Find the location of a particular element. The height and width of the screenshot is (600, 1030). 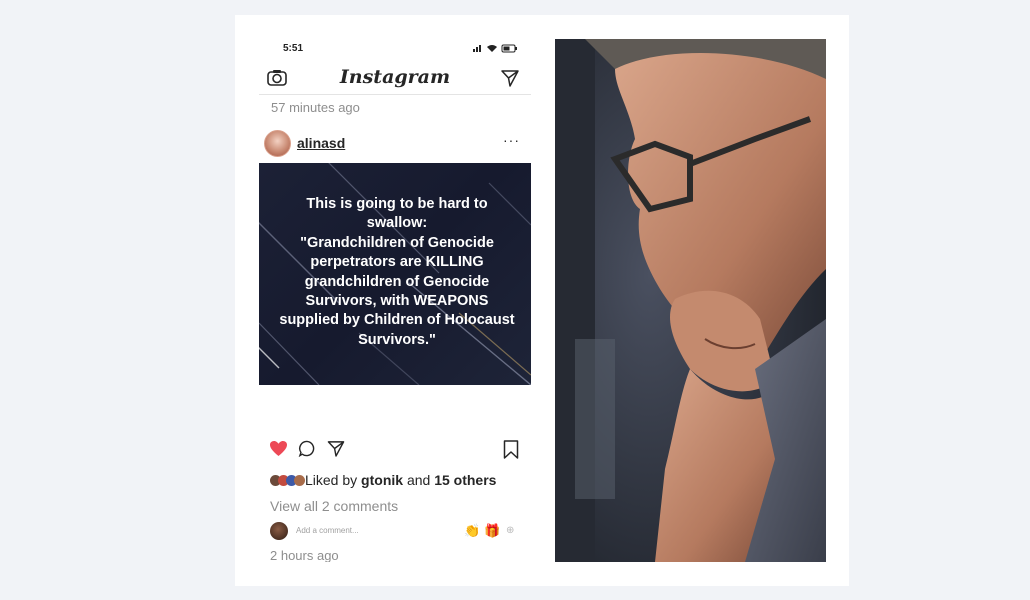

post-username: alinasd is located at coordinates (321, 143).